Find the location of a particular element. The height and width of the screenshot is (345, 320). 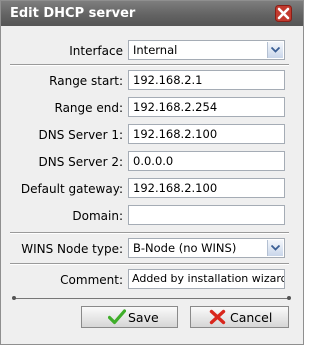

divider-left-knob is located at coordinates (14, 298).